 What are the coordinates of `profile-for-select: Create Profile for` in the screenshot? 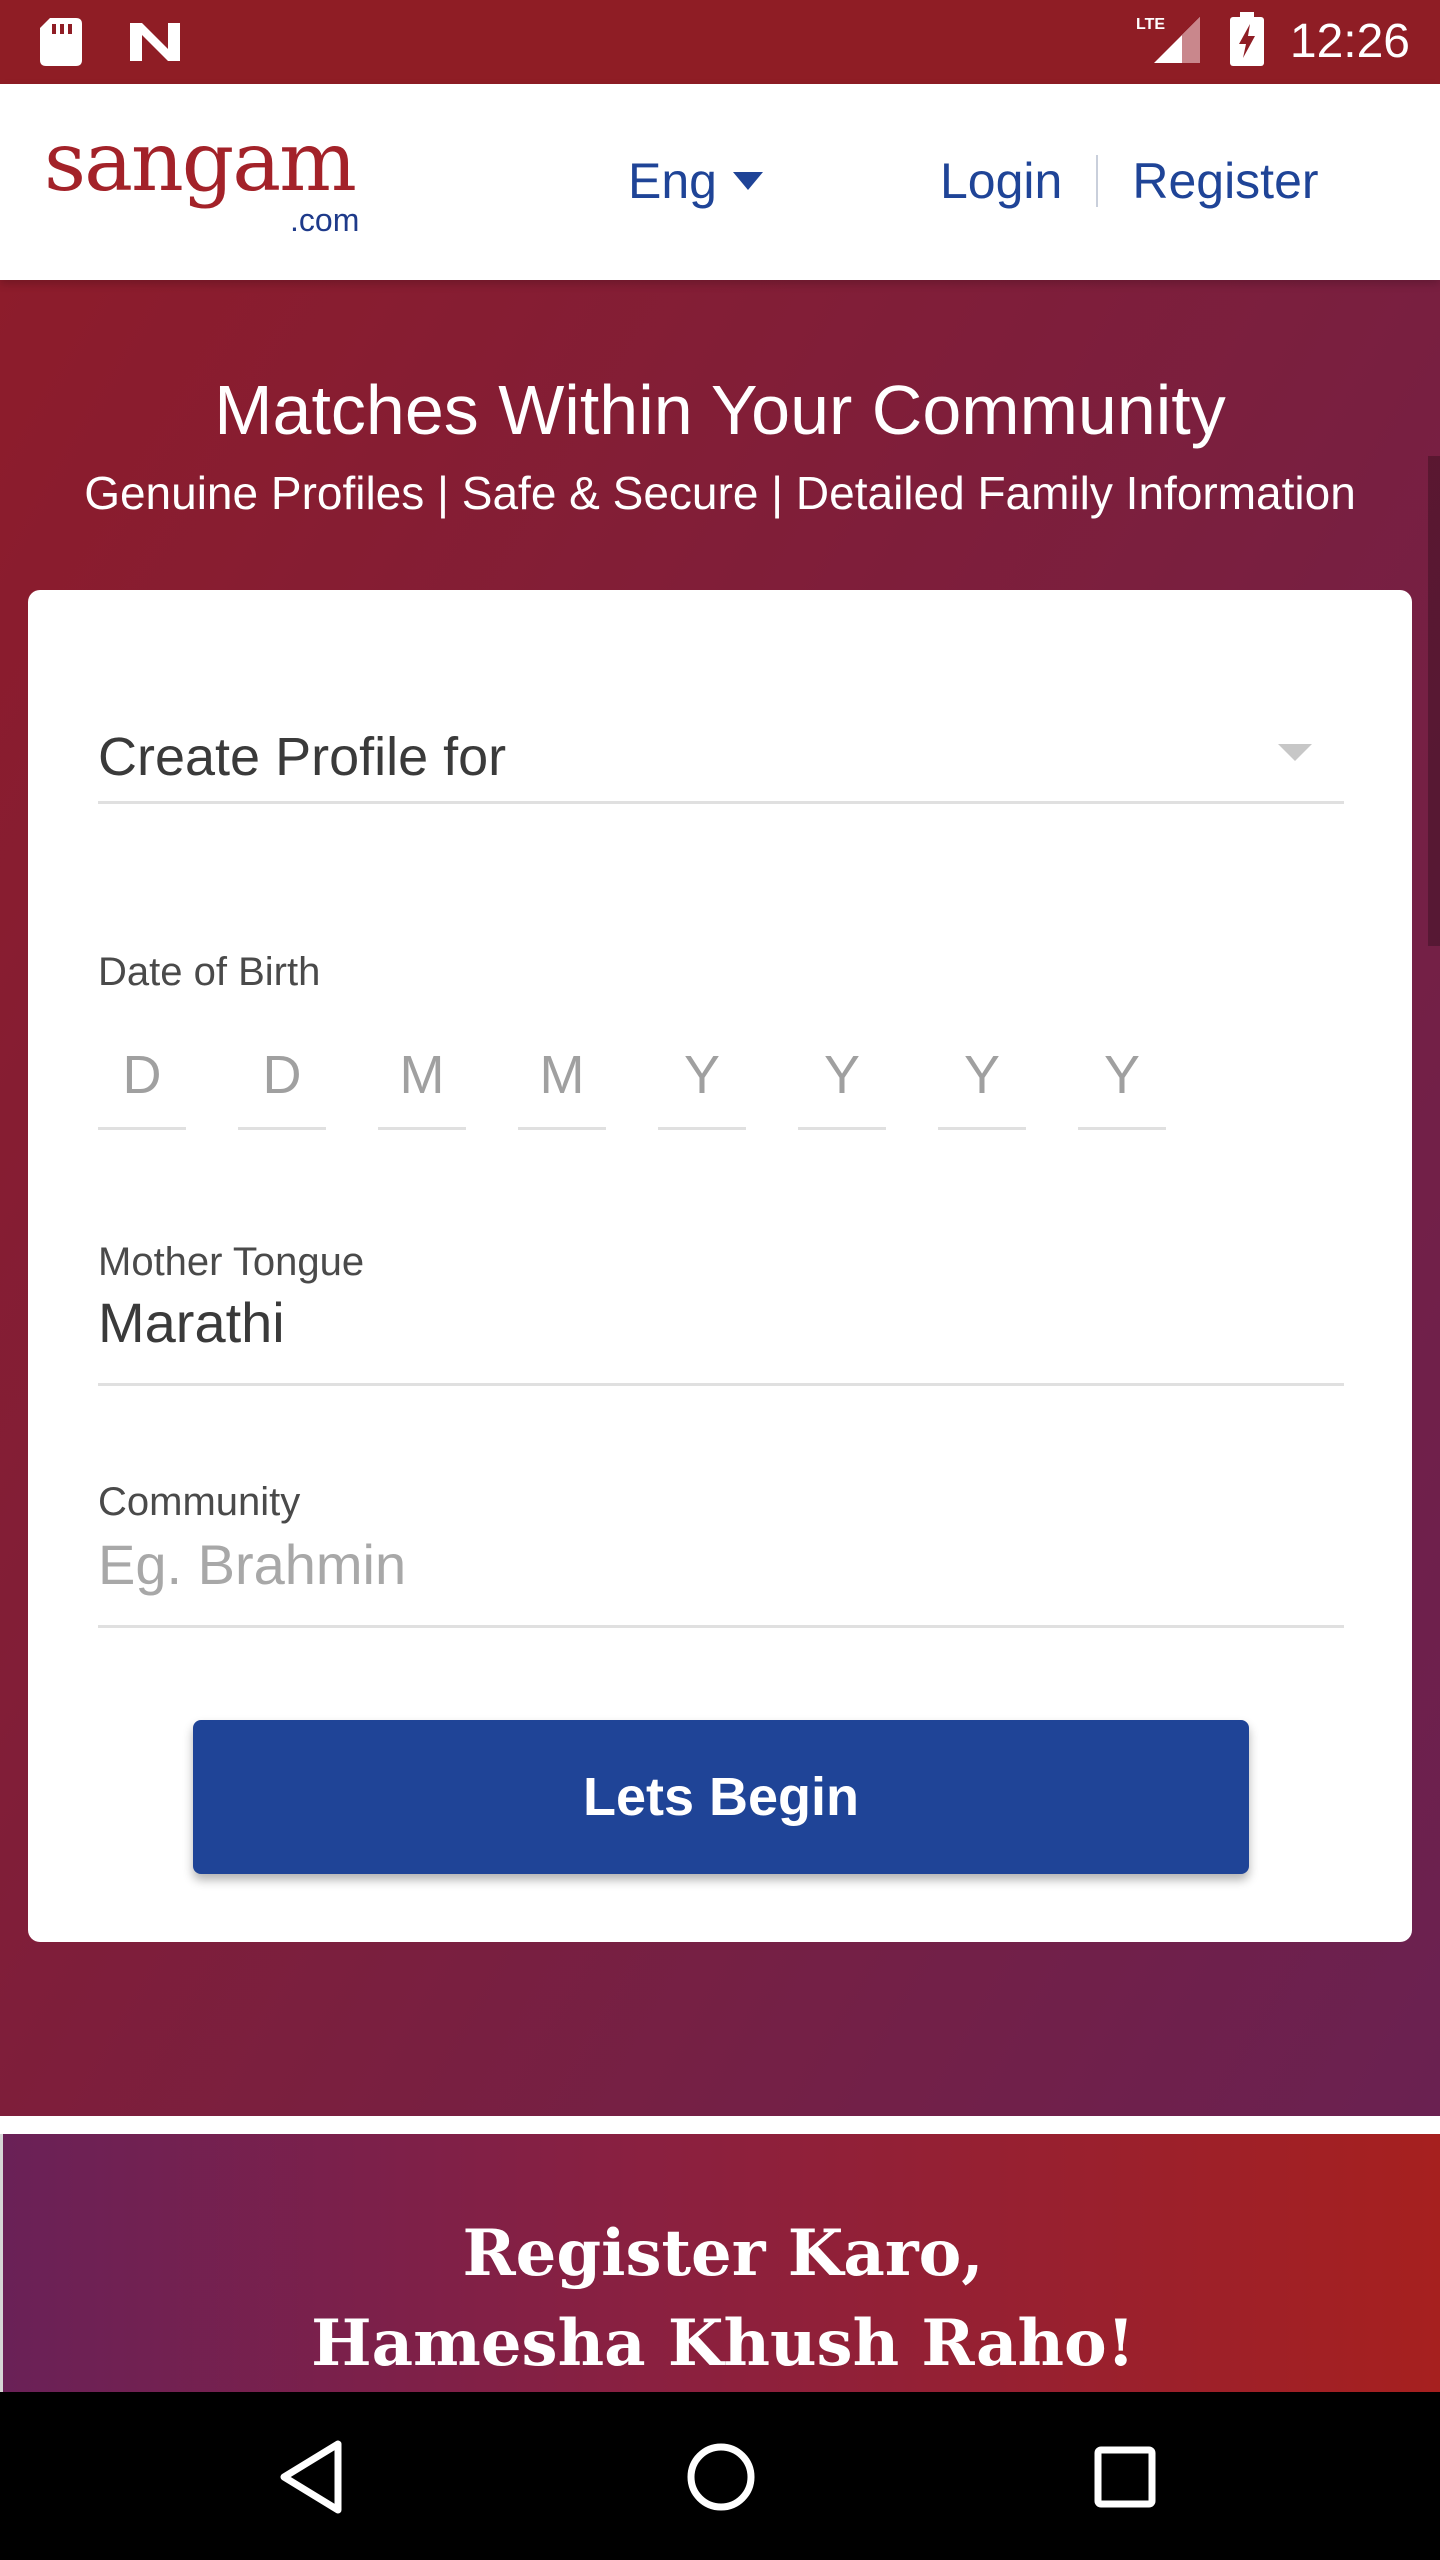 It's located at (721, 752).